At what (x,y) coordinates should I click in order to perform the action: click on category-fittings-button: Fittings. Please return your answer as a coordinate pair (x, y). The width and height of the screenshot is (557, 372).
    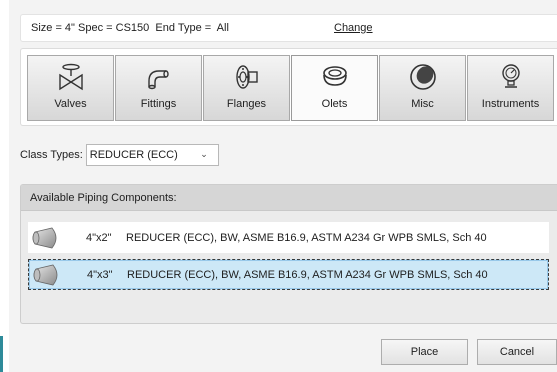
    Looking at the image, I should click on (158, 88).